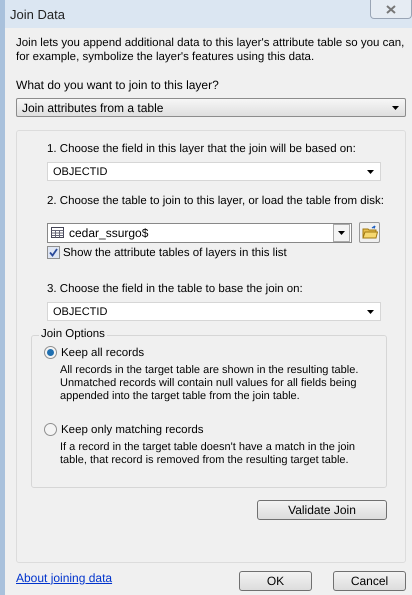 This screenshot has height=595, width=412. What do you see at coordinates (132, 430) in the screenshot?
I see `radio-label: Keep only matching records` at bounding box center [132, 430].